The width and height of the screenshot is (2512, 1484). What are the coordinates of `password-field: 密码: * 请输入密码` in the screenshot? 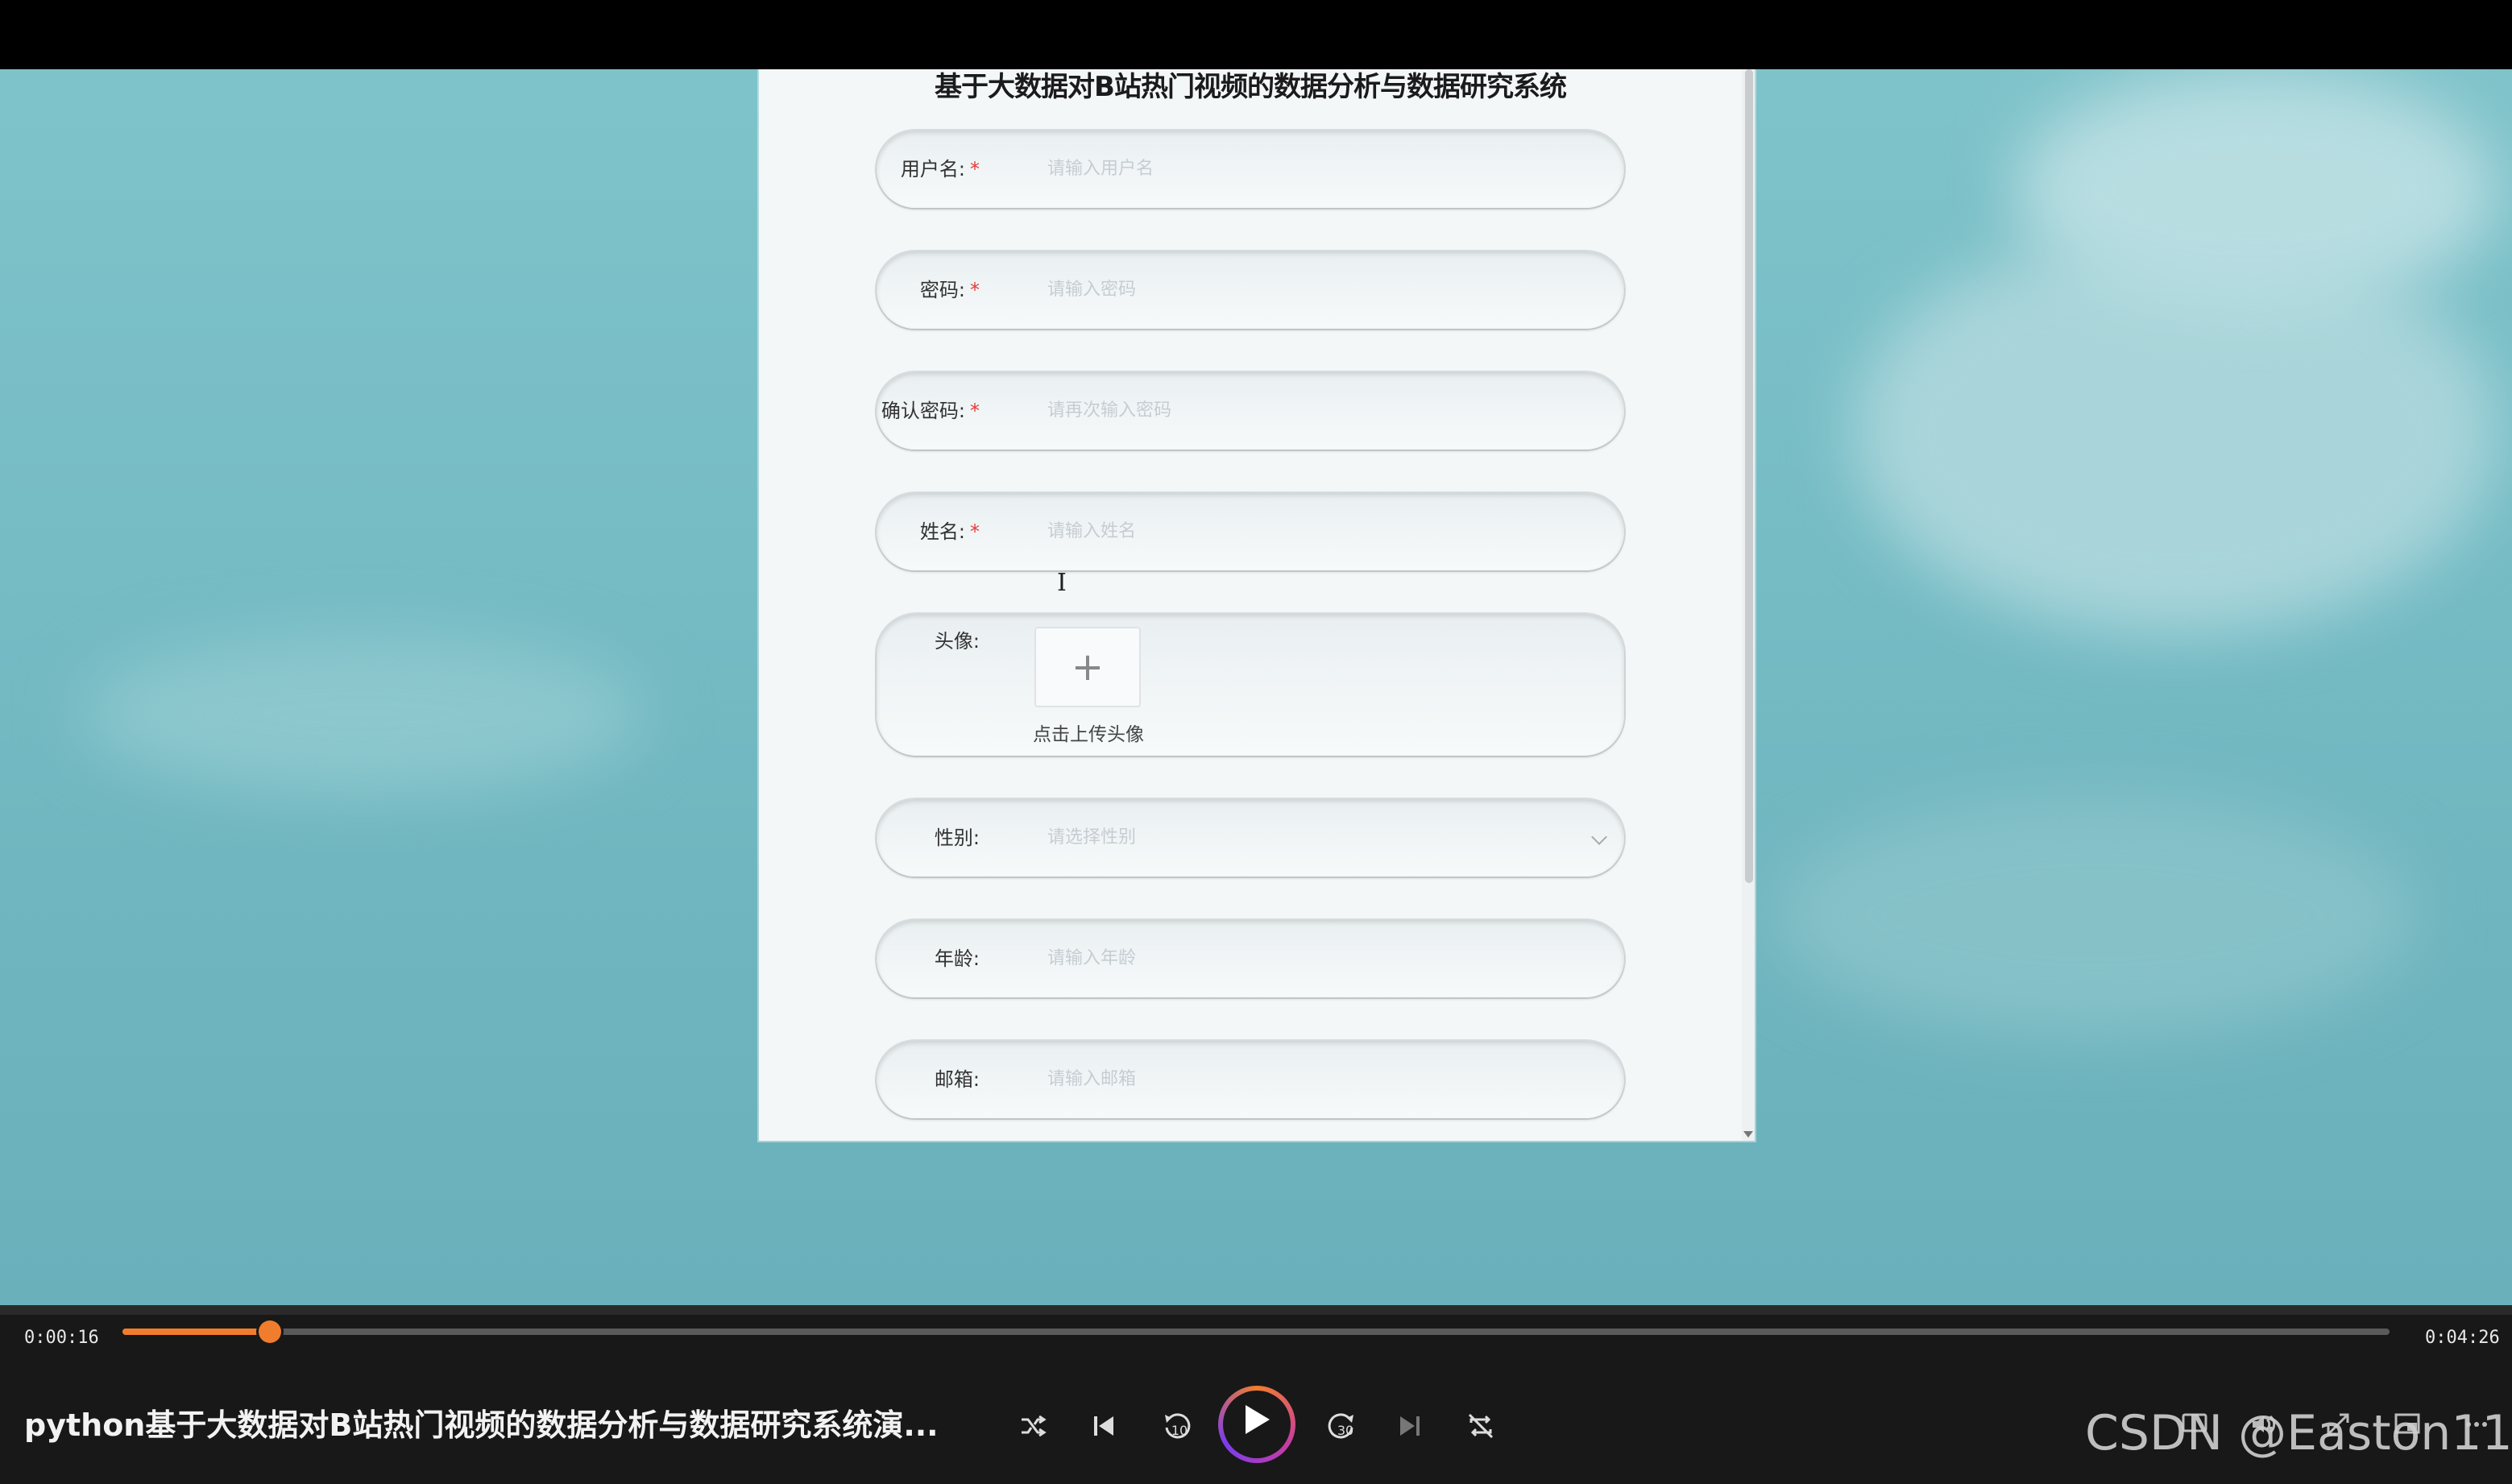 It's located at (1250, 290).